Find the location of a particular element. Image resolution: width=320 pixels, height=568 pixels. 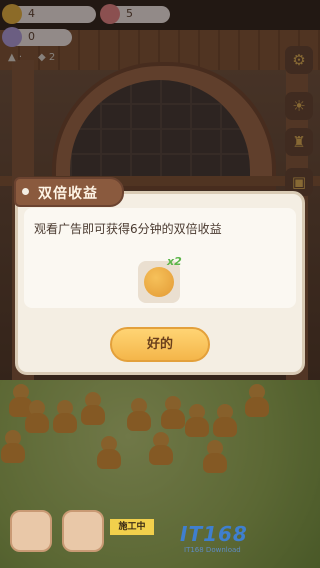

construction-label: 施工中 is located at coordinates (132, 527).